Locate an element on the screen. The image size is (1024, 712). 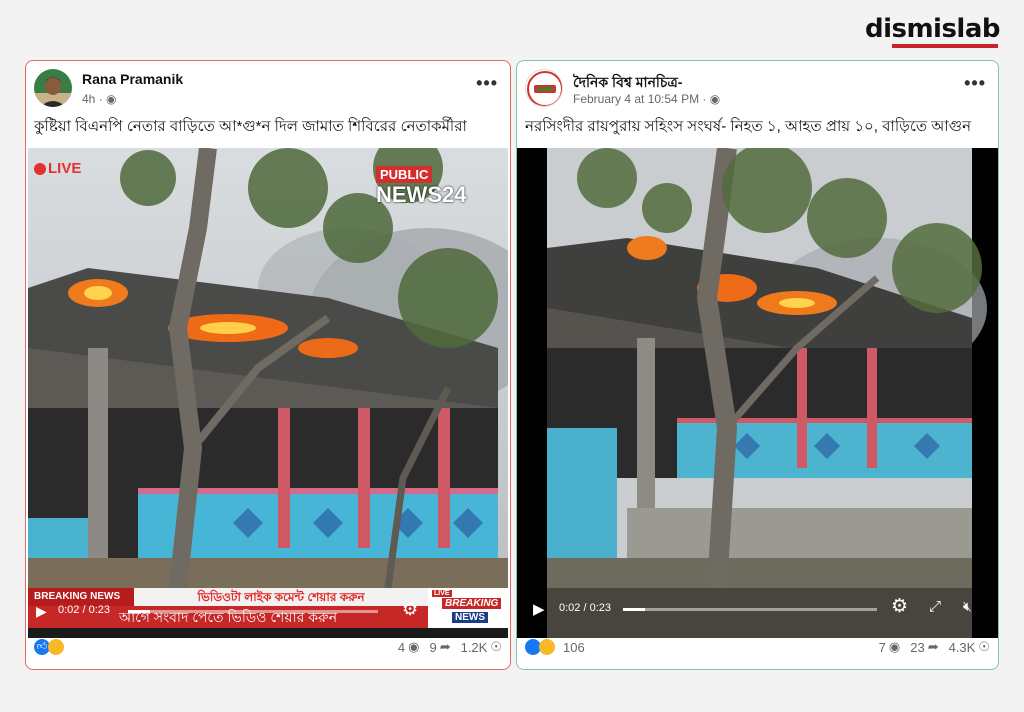
post-stats: 4 ◉ 9 ➦ 1.2K ☉ is located at coordinates (450, 647).